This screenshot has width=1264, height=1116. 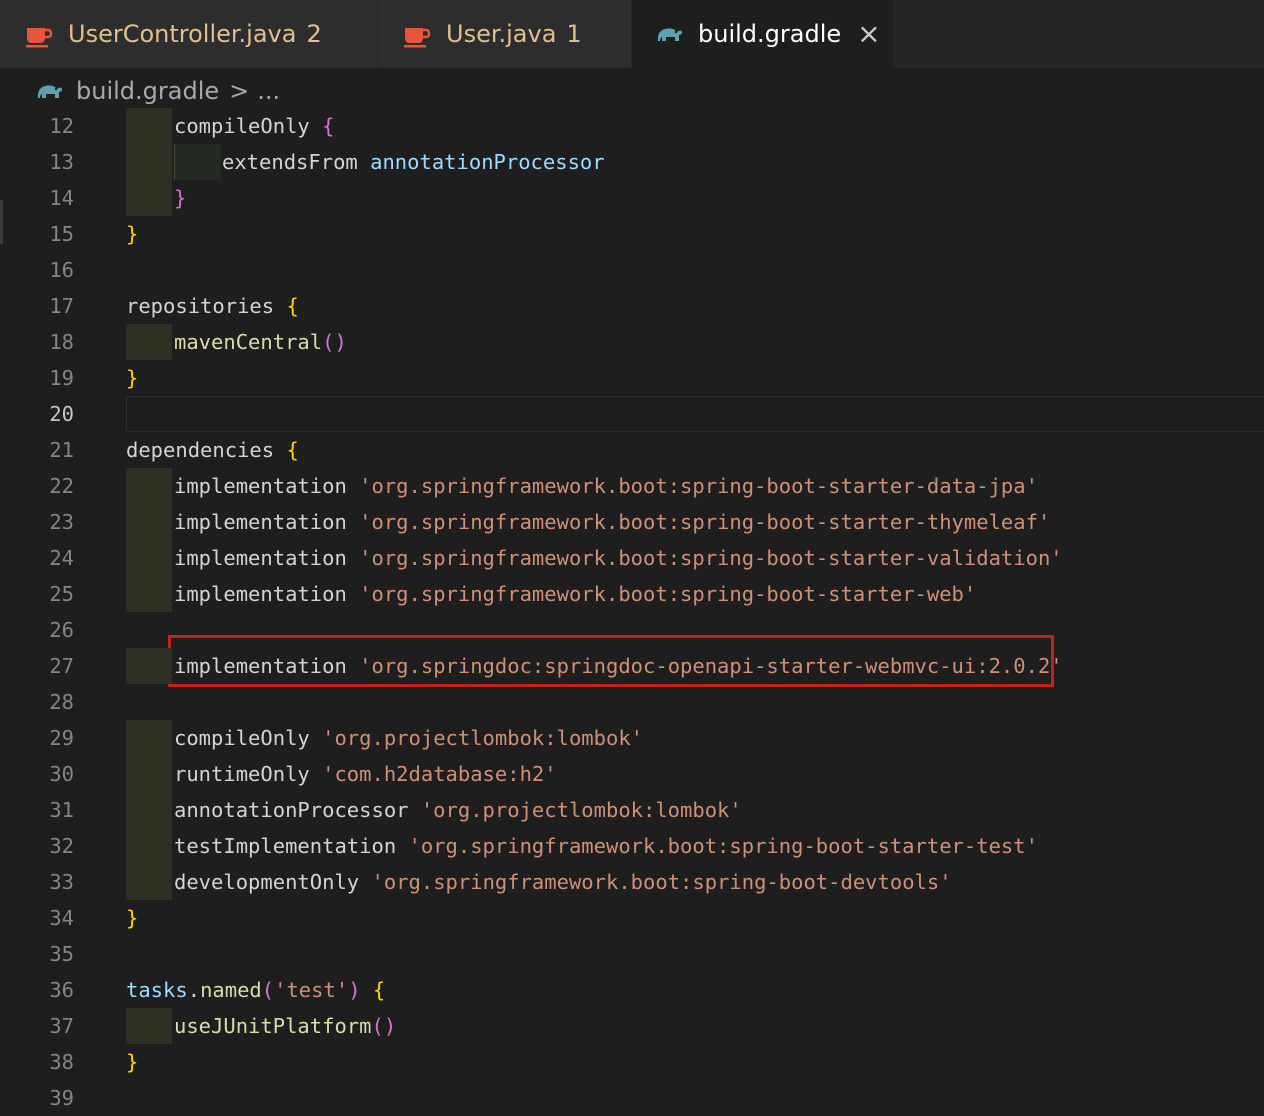 I want to click on line-number: 26, so click(x=61, y=630).